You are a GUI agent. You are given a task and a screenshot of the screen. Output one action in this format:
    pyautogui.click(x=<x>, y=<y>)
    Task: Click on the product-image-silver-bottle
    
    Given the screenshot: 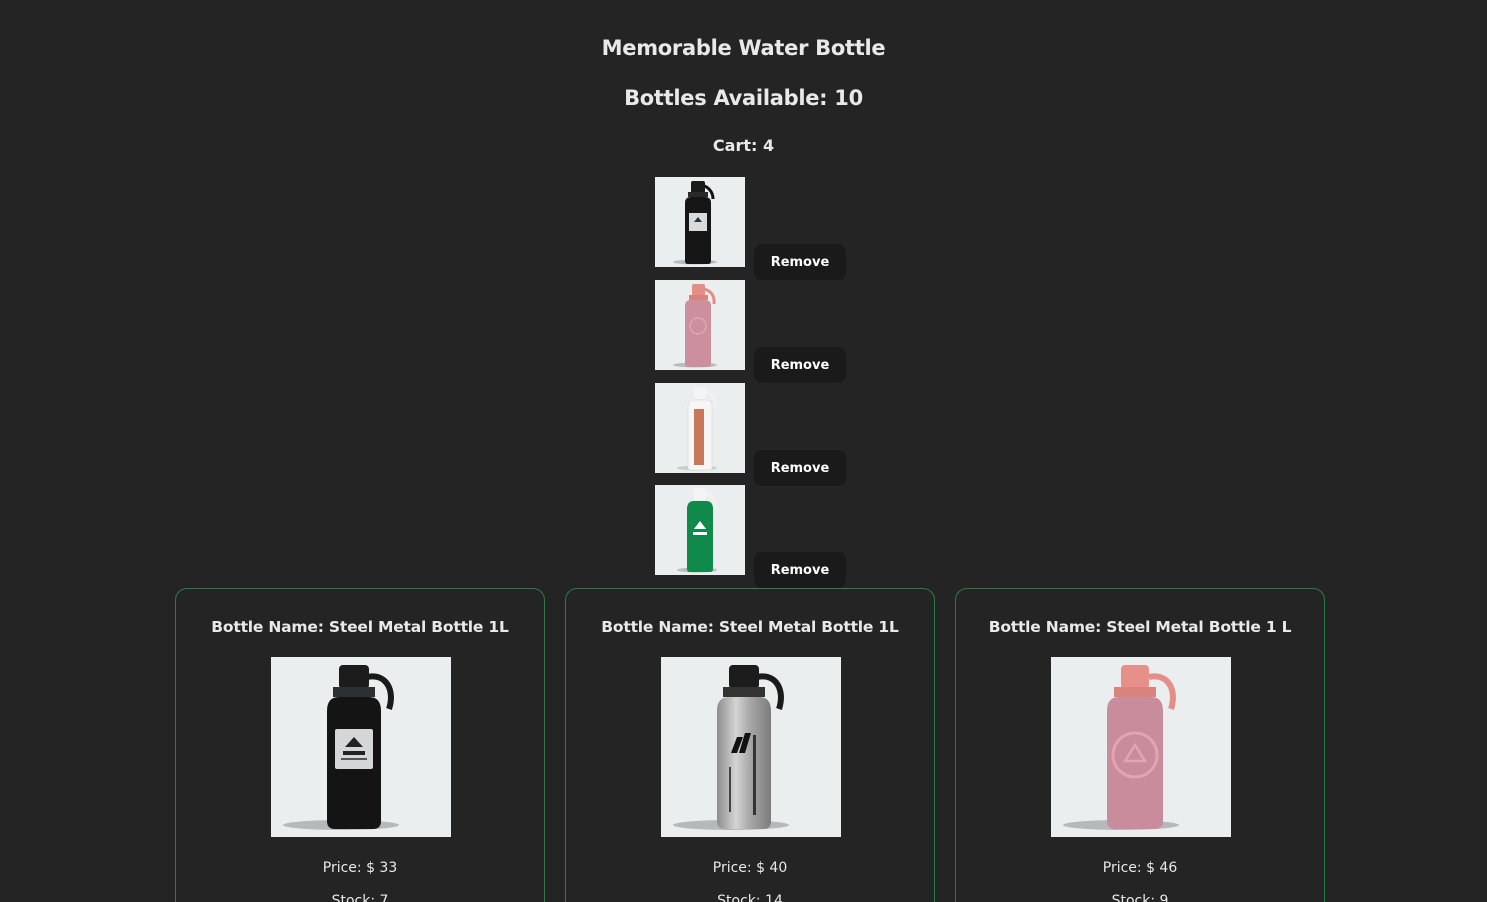 What is the action you would take?
    pyautogui.click(x=751, y=747)
    